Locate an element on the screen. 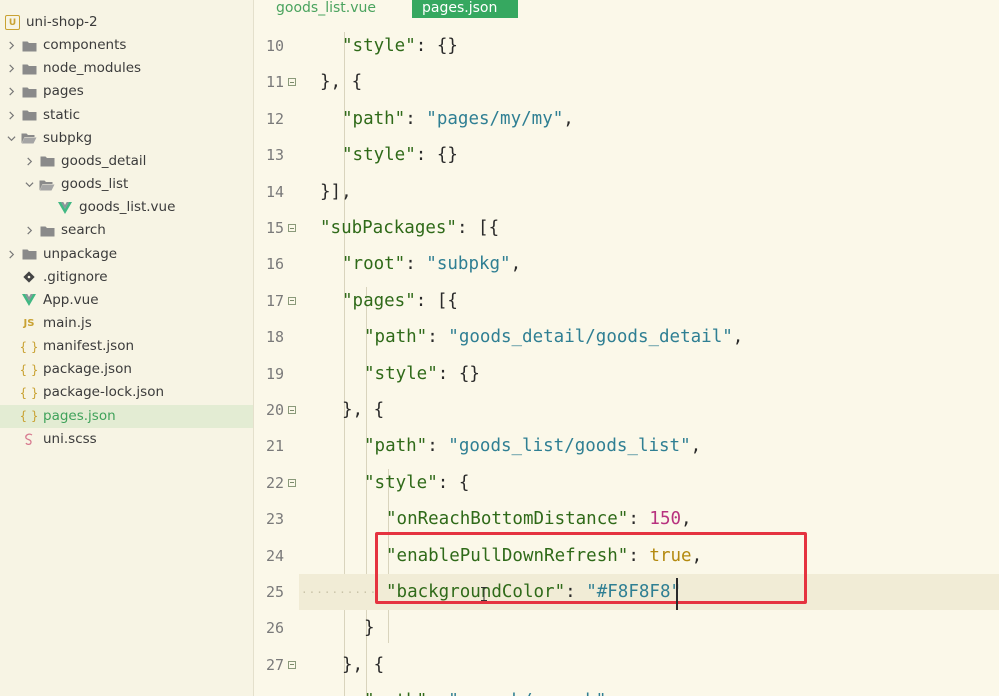 The height and width of the screenshot is (696, 999). code-text: "onReachBottomDistance": 150, is located at coordinates (539, 519).